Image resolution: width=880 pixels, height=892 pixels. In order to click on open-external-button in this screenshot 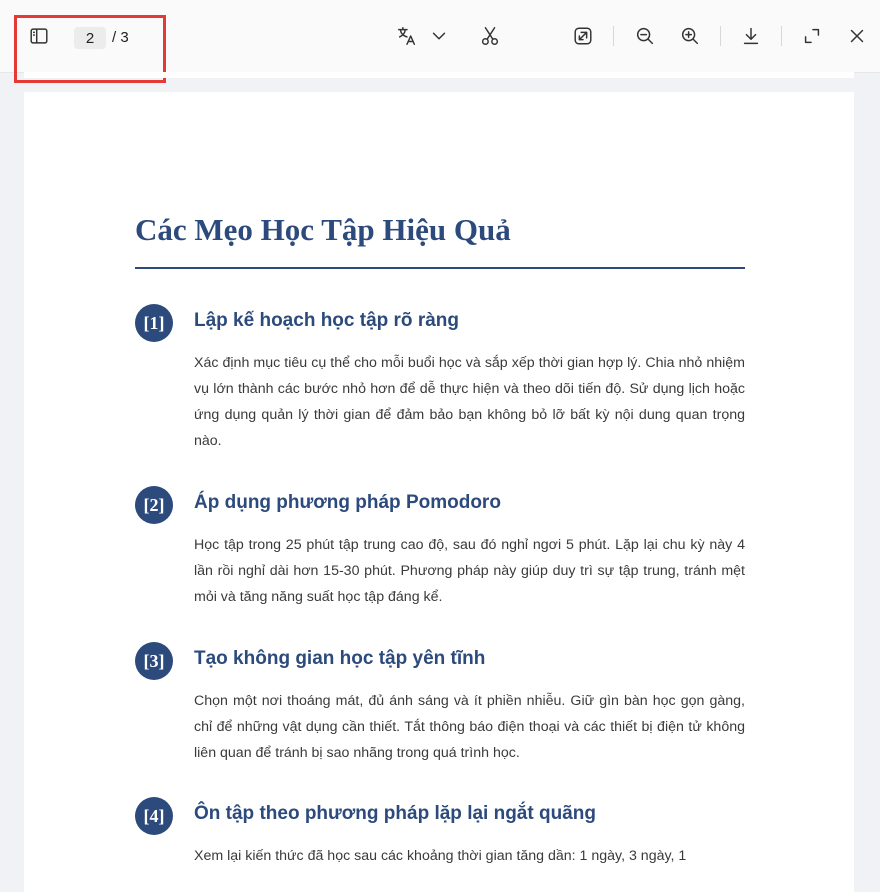, I will do `click(583, 36)`.